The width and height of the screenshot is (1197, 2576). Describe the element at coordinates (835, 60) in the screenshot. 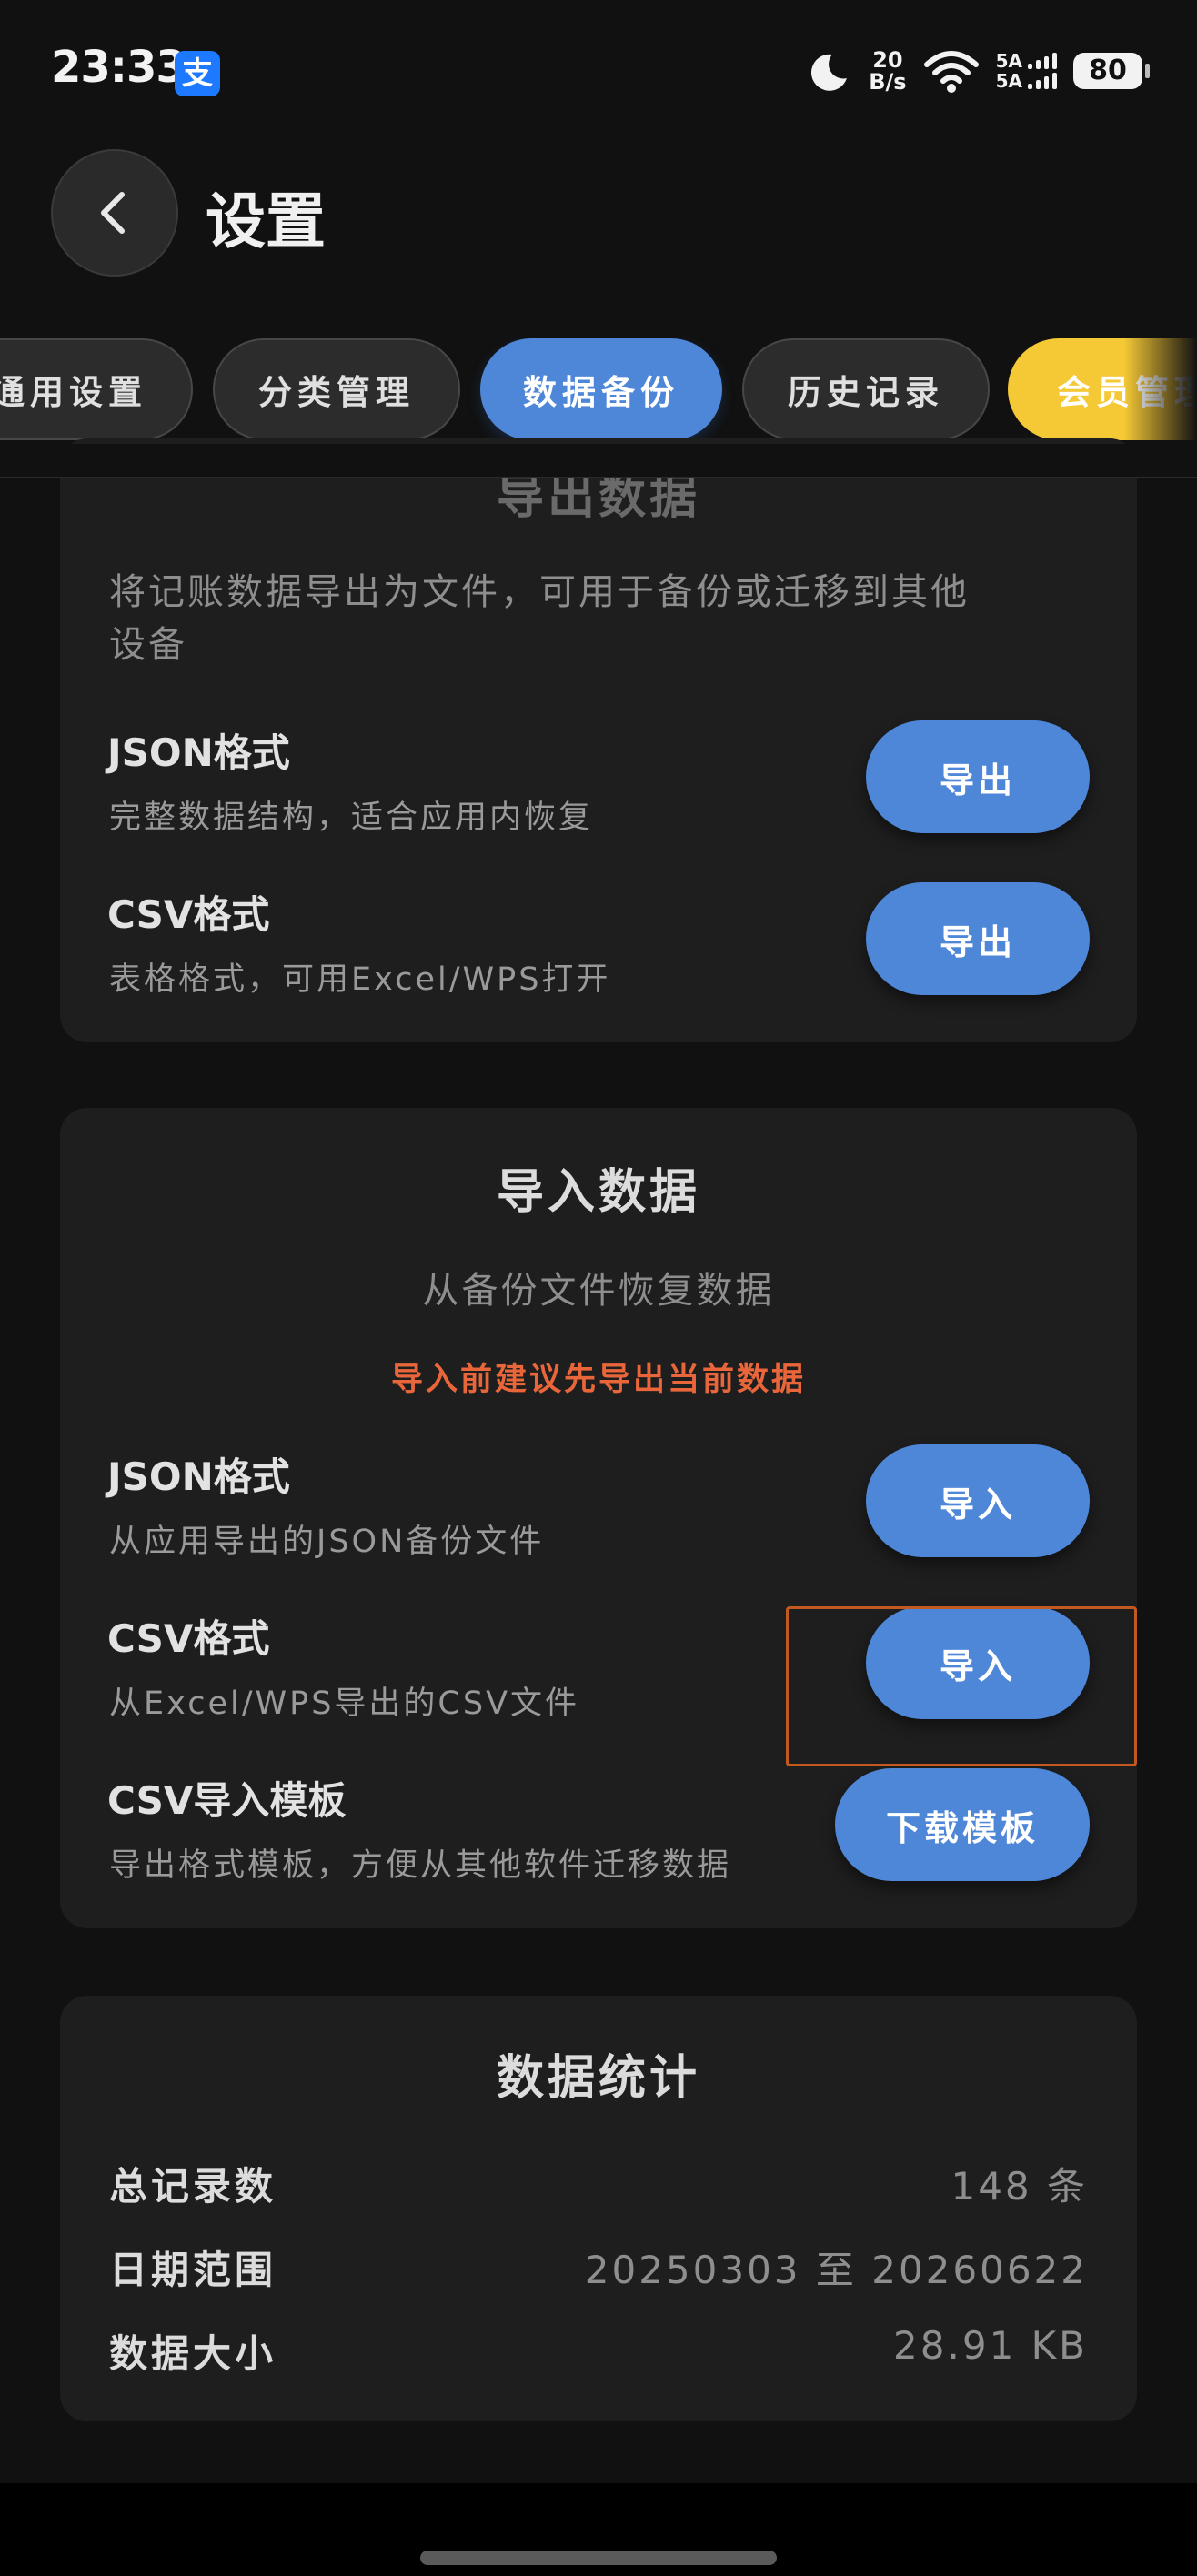

I see `svg-text: z` at that location.